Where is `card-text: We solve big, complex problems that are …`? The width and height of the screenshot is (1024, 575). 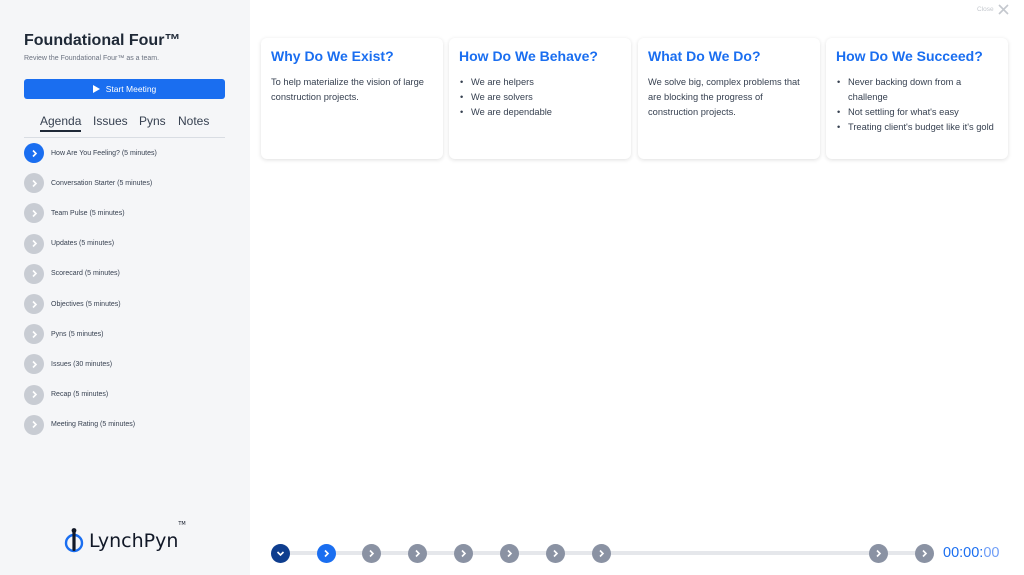 card-text: We solve big, complex problems that are … is located at coordinates (724, 97).